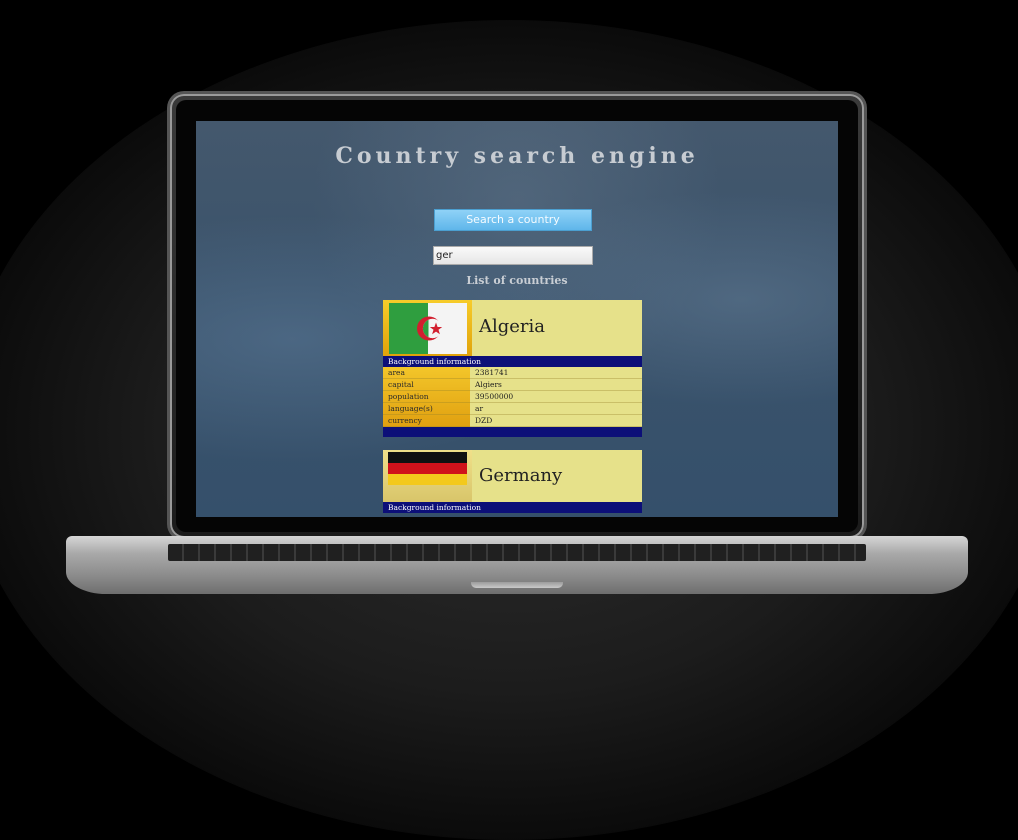  I want to click on algeria-flag-icon, so click(428, 328).